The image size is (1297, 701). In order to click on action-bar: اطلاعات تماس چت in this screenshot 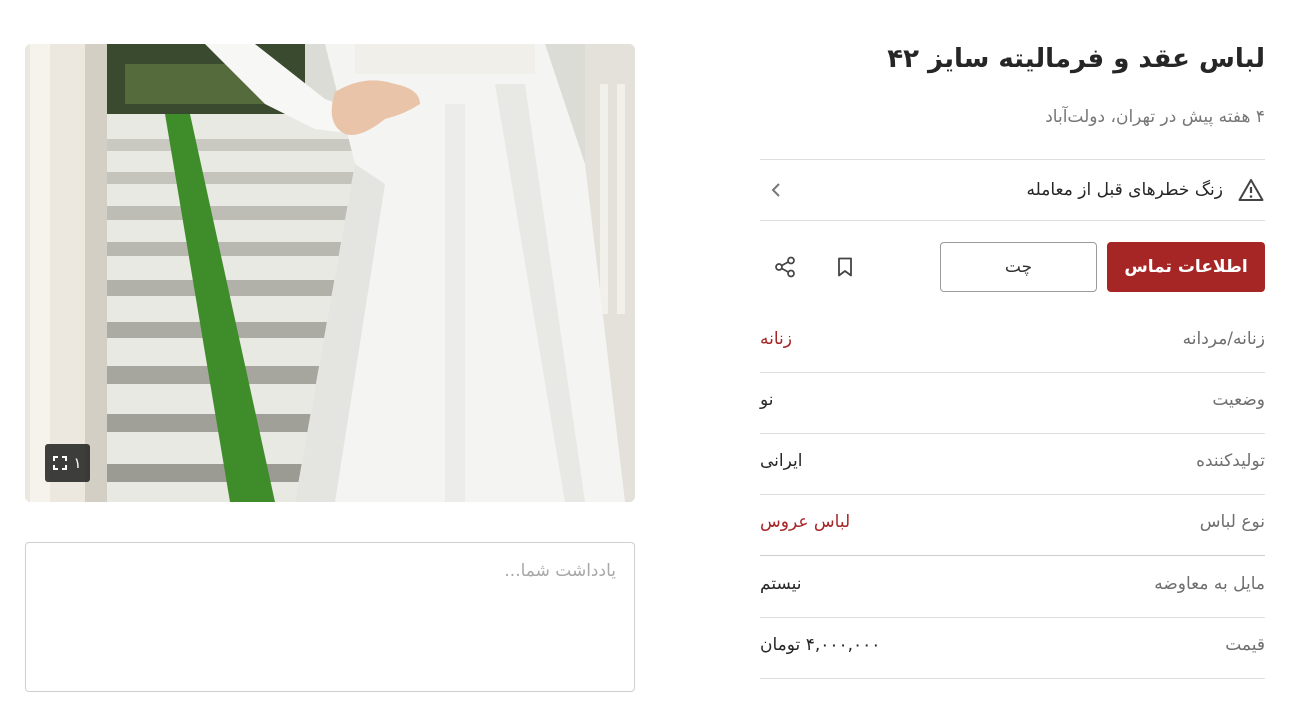, I will do `click(1012, 267)`.